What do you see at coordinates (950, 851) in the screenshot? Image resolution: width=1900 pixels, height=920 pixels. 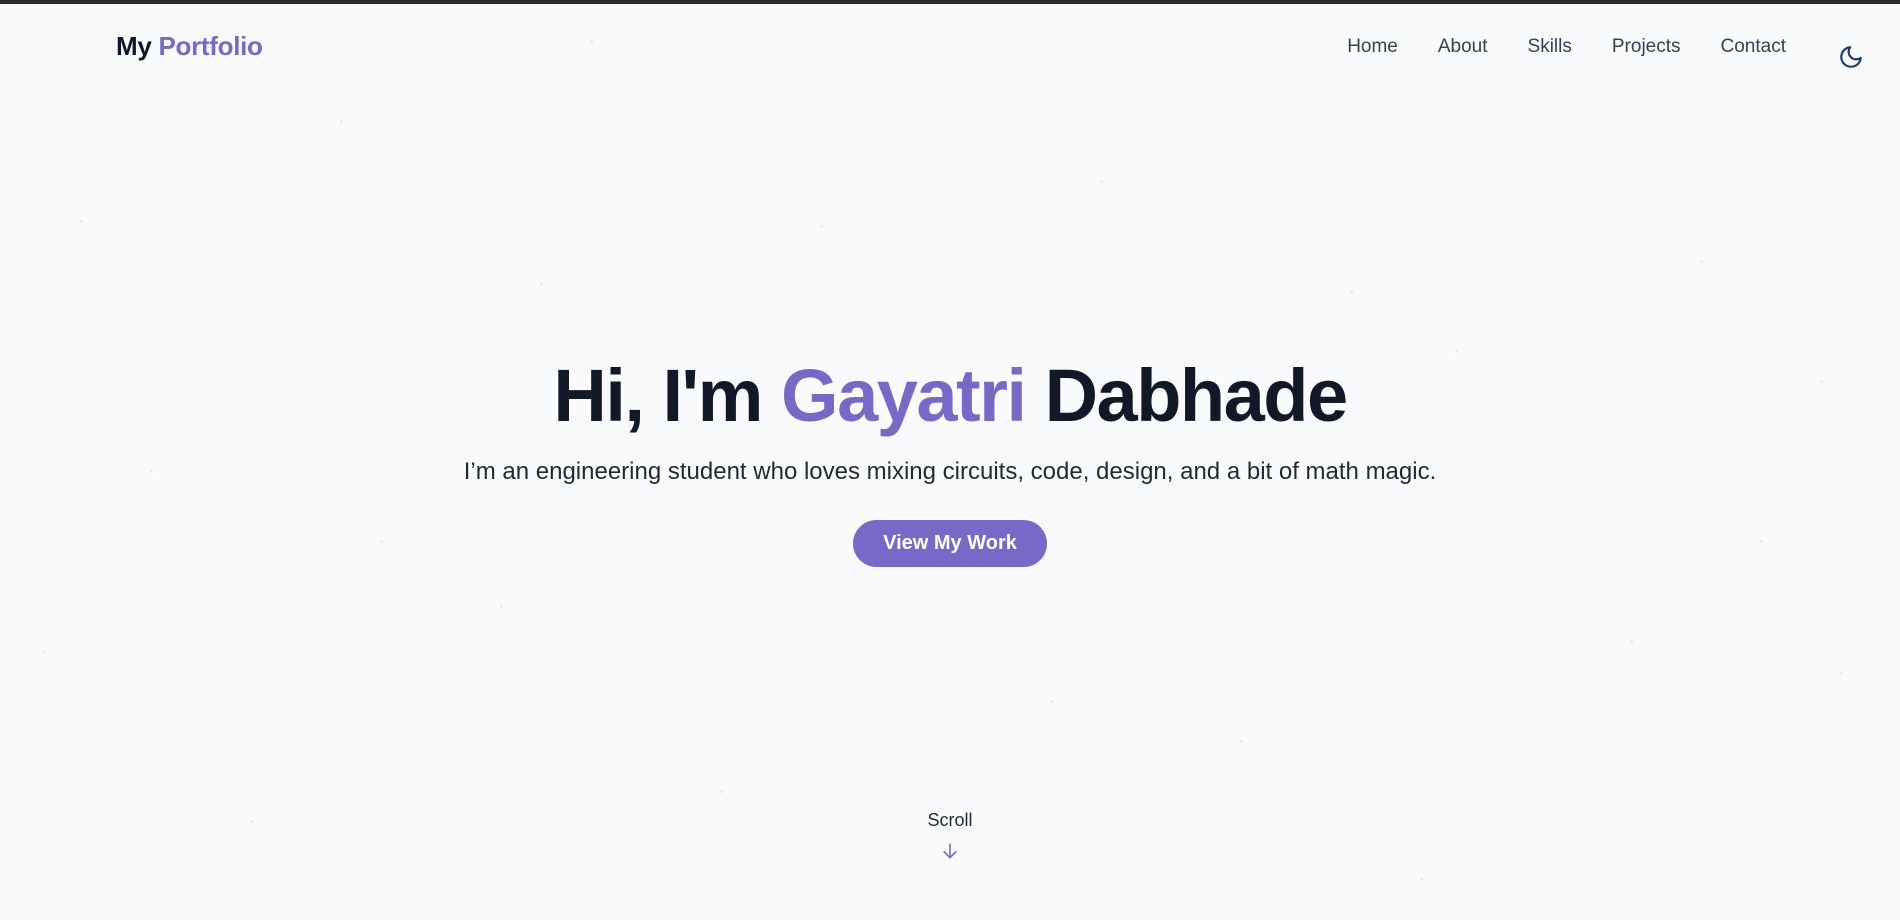 I see `arrow-down-icon` at bounding box center [950, 851].